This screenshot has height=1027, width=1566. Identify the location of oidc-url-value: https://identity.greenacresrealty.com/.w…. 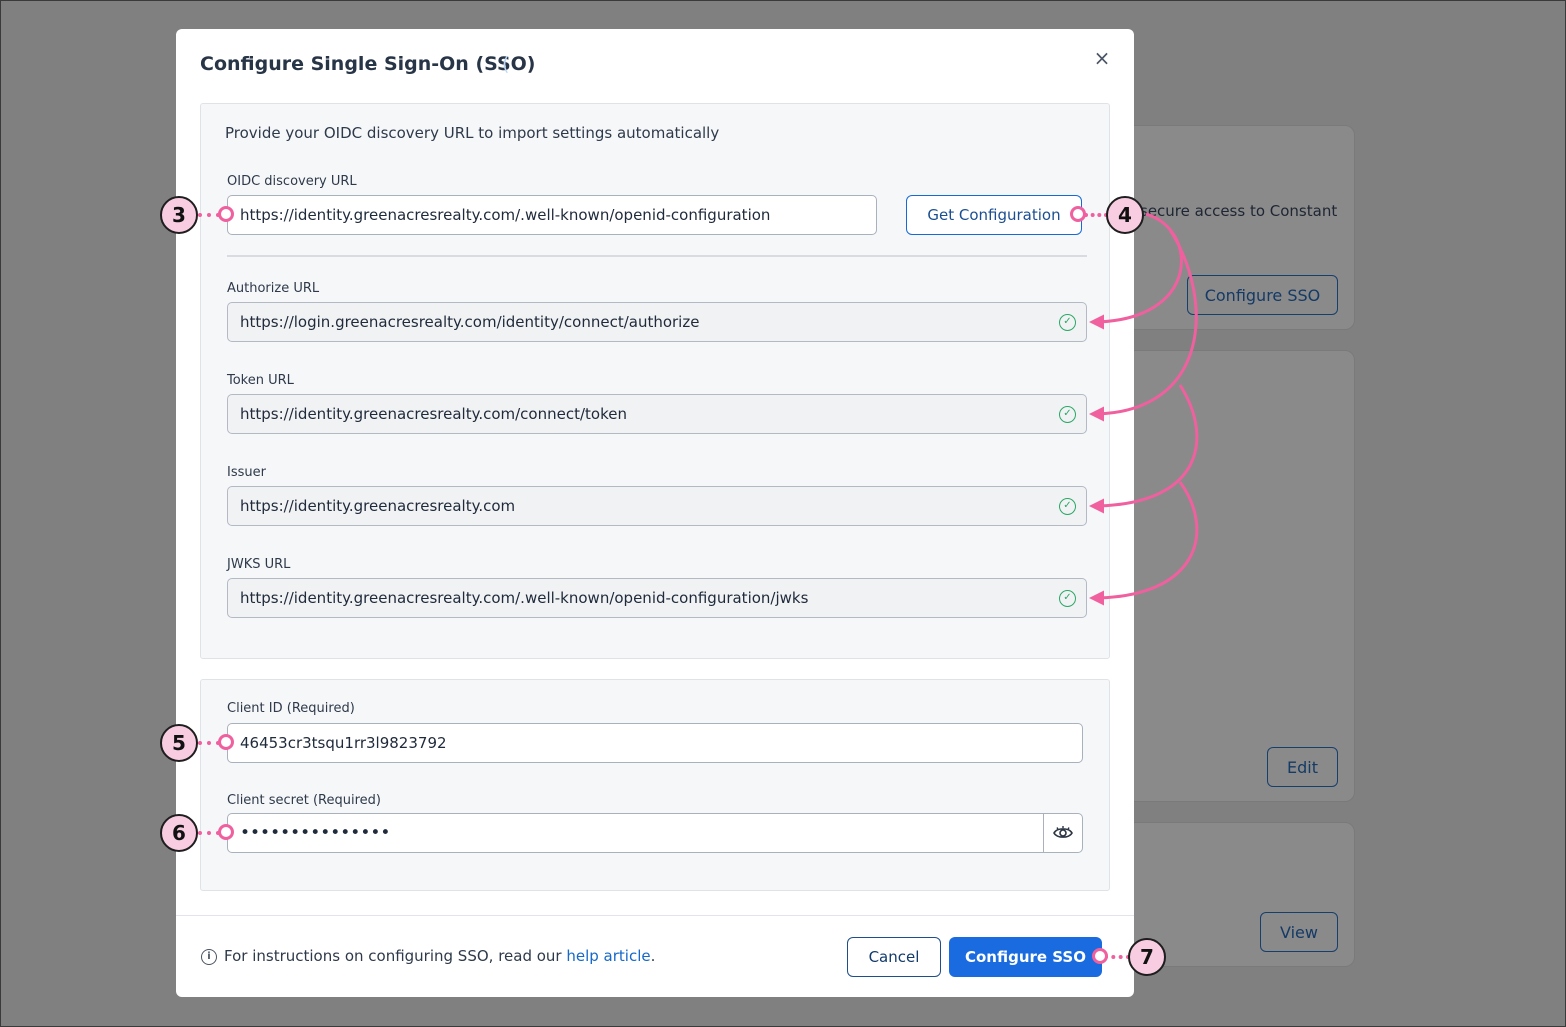
(505, 215).